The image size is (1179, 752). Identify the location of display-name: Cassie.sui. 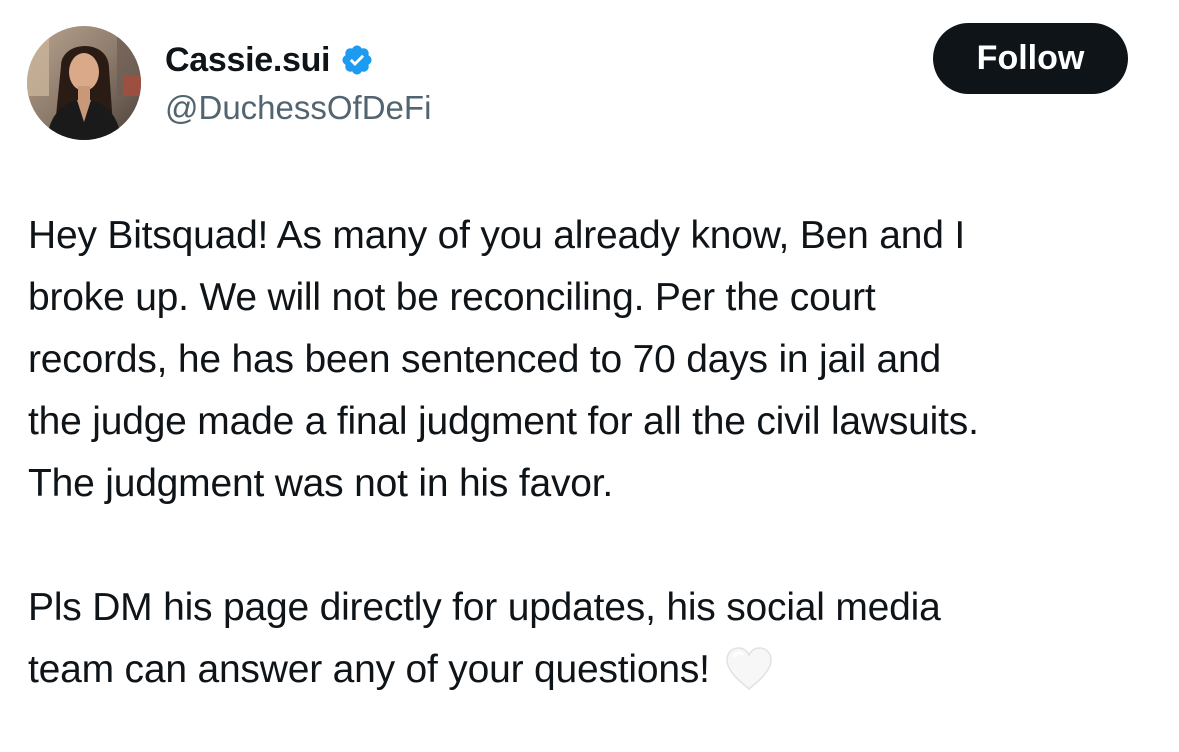
(248, 60).